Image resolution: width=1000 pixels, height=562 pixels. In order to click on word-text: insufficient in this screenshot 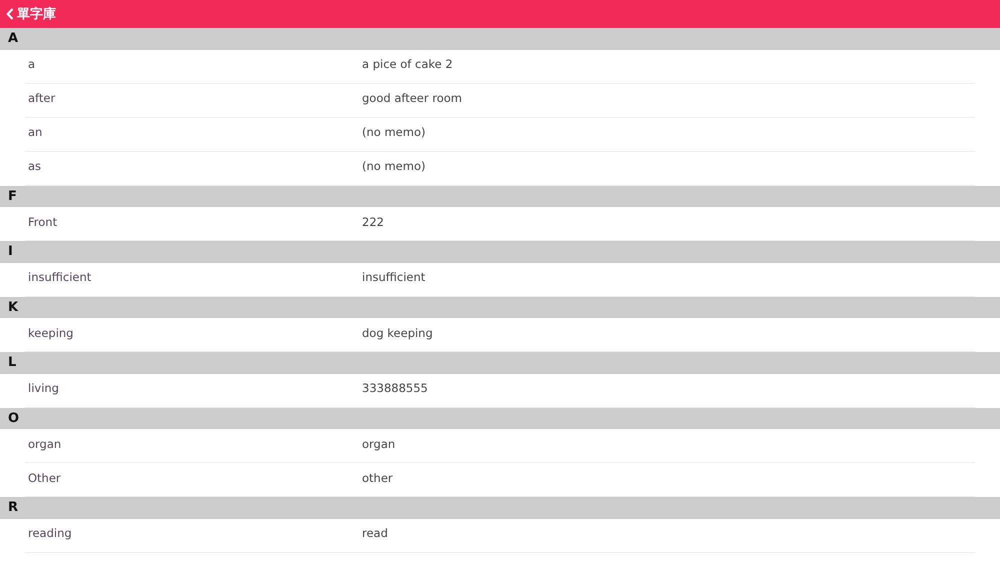, I will do `click(59, 277)`.